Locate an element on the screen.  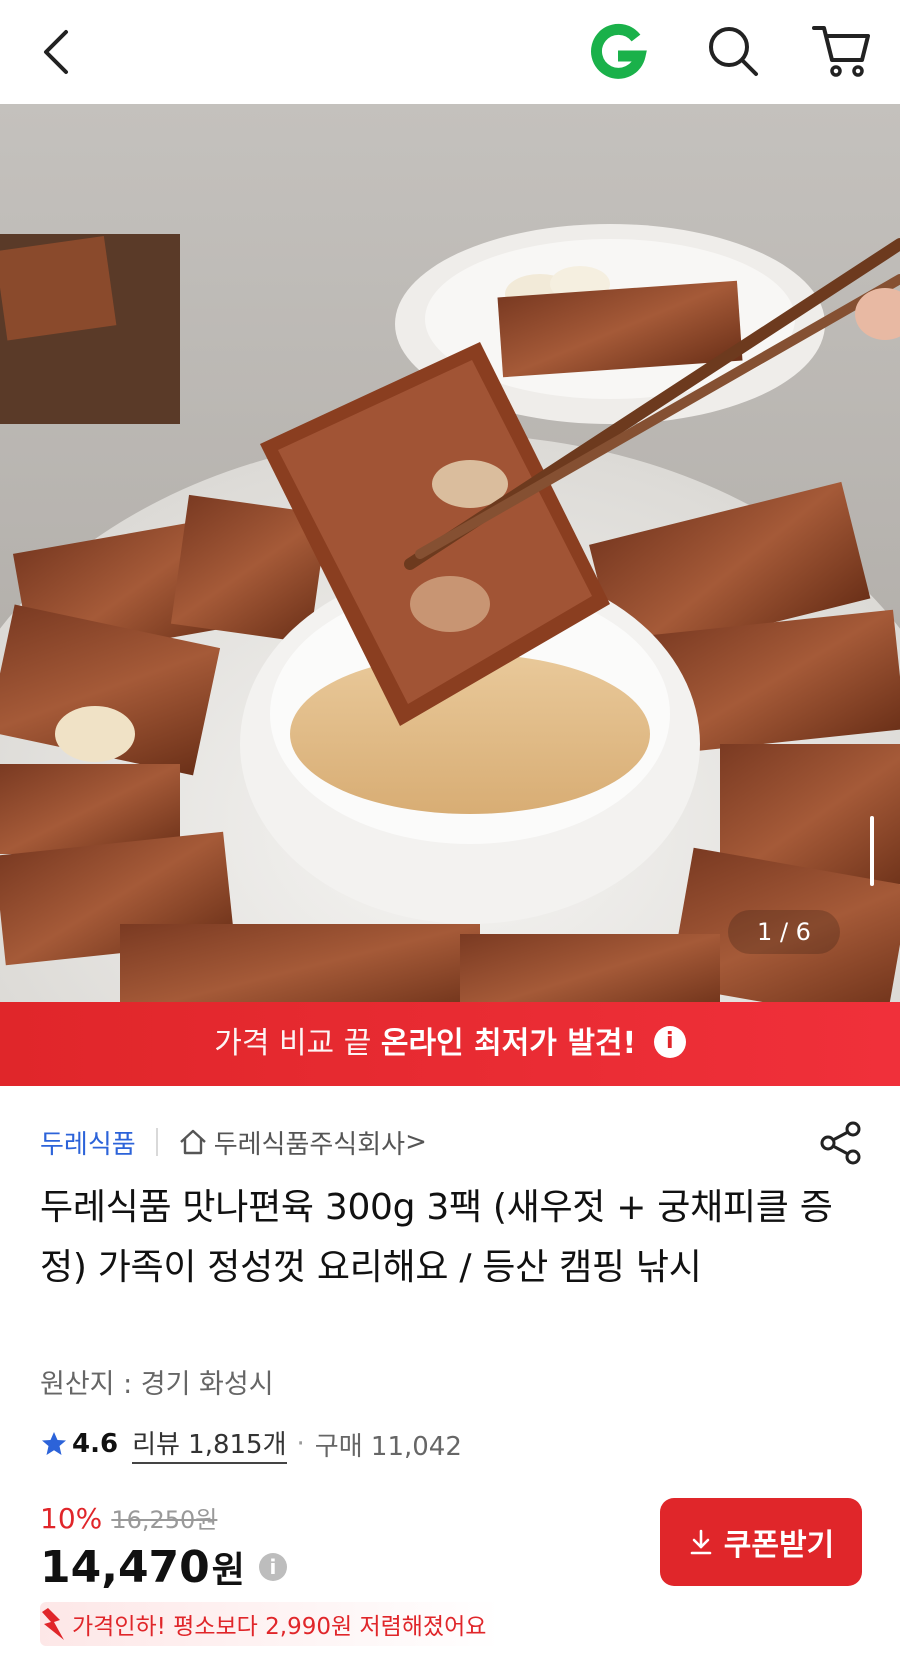
divider is located at coordinates (156, 1142).